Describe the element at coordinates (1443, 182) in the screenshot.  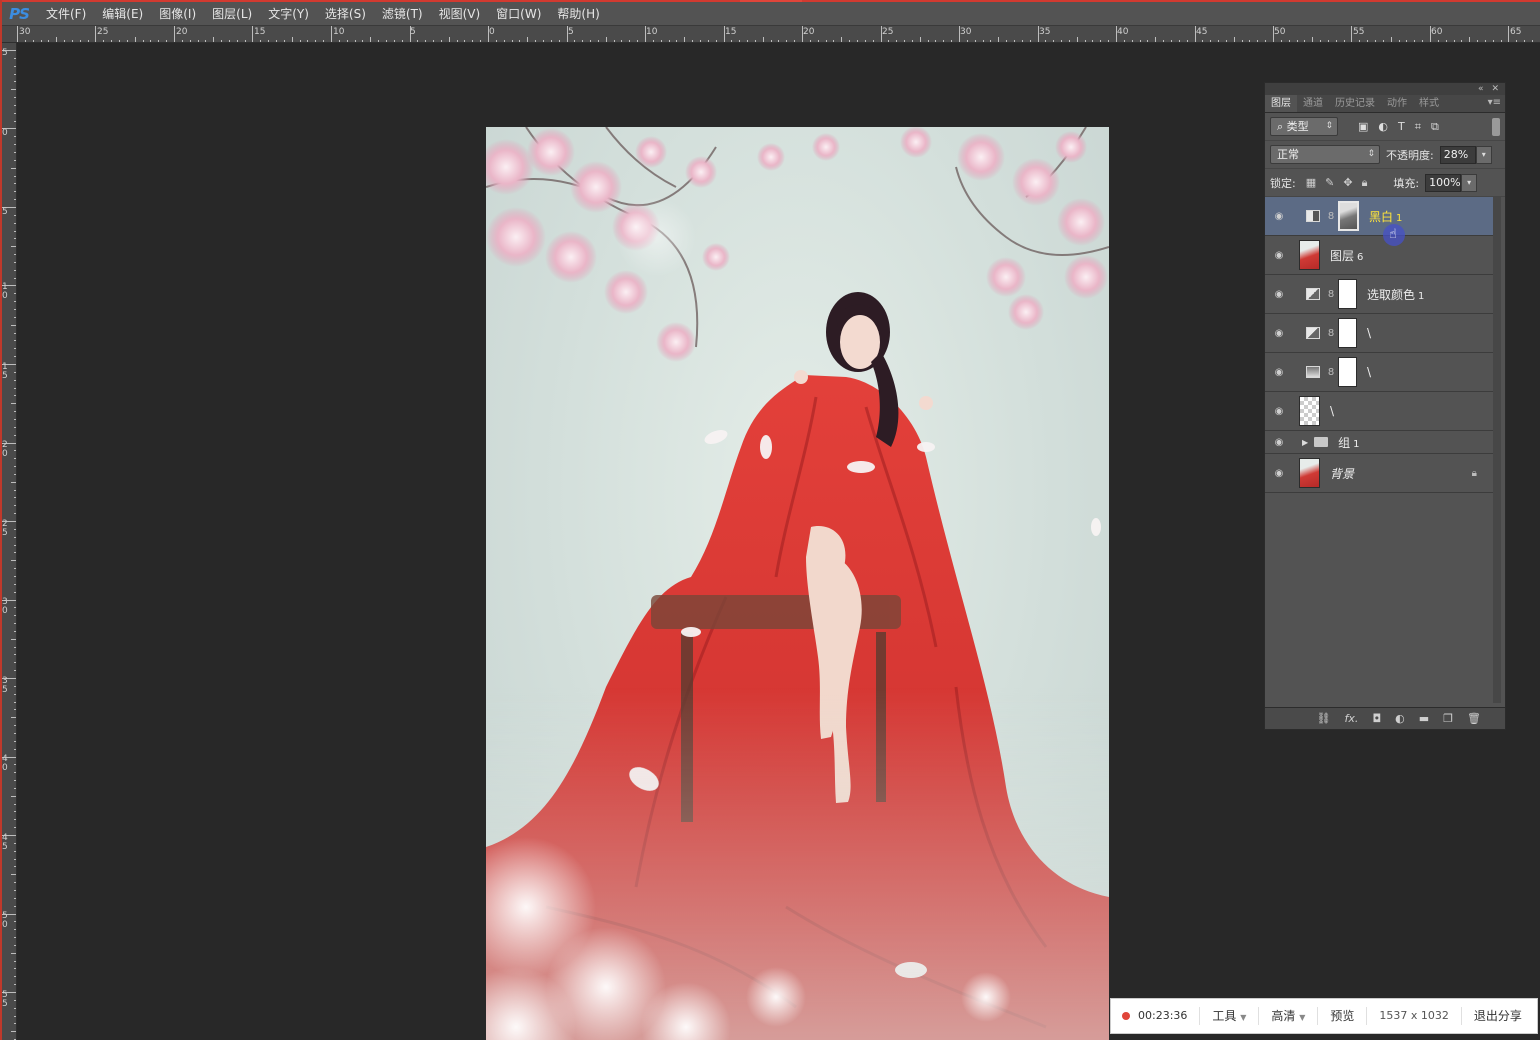
I see `fill-input: 100%` at that location.